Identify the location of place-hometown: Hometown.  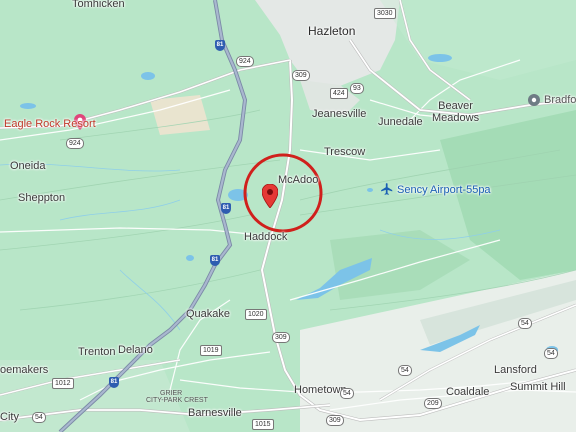
(320, 390).